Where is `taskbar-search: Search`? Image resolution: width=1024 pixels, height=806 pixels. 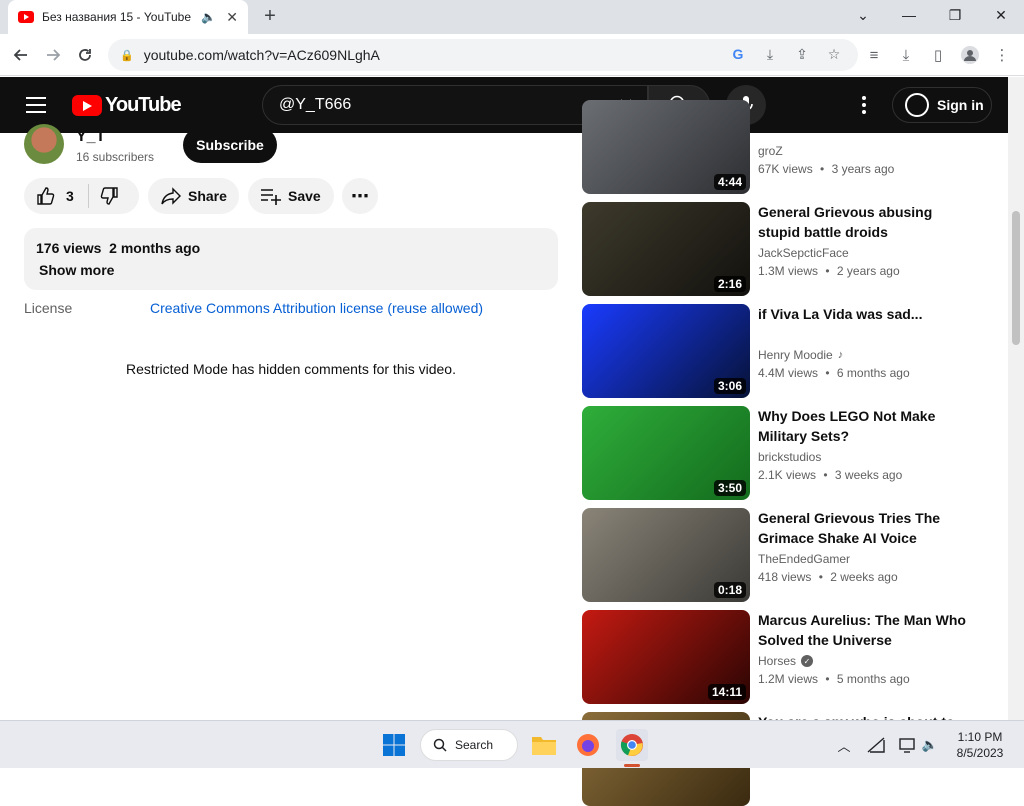 taskbar-search: Search is located at coordinates (469, 745).